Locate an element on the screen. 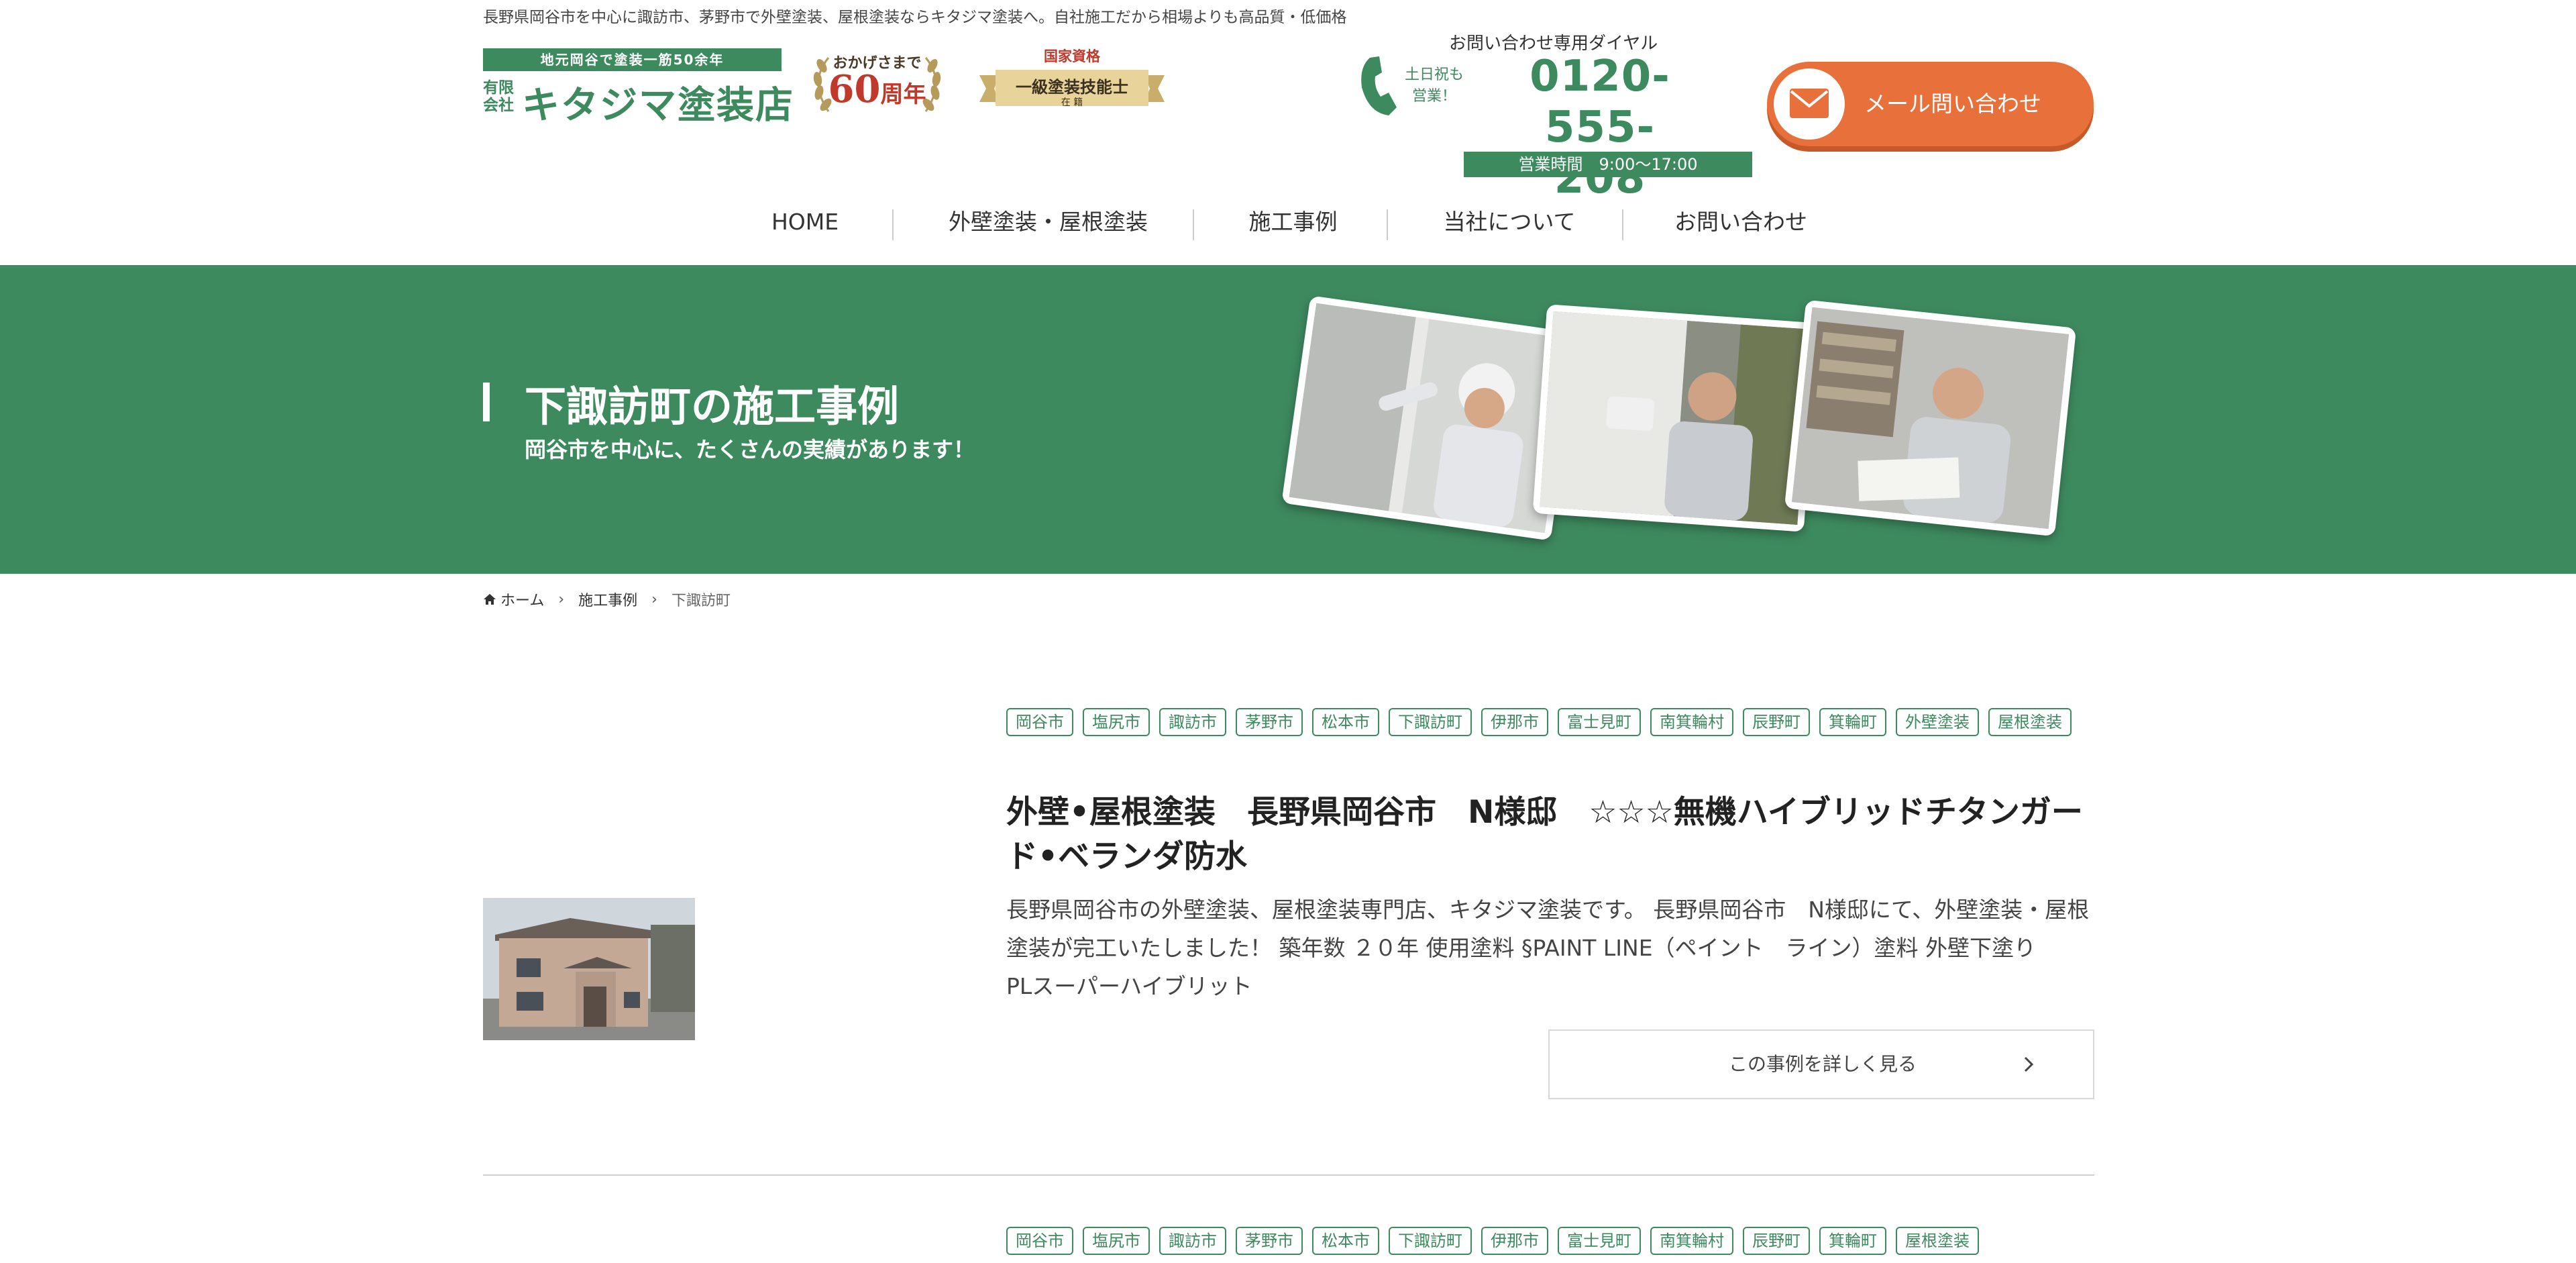 This screenshot has height=1263, width=2576. license-top-text: 国家資格 is located at coordinates (1072, 56).